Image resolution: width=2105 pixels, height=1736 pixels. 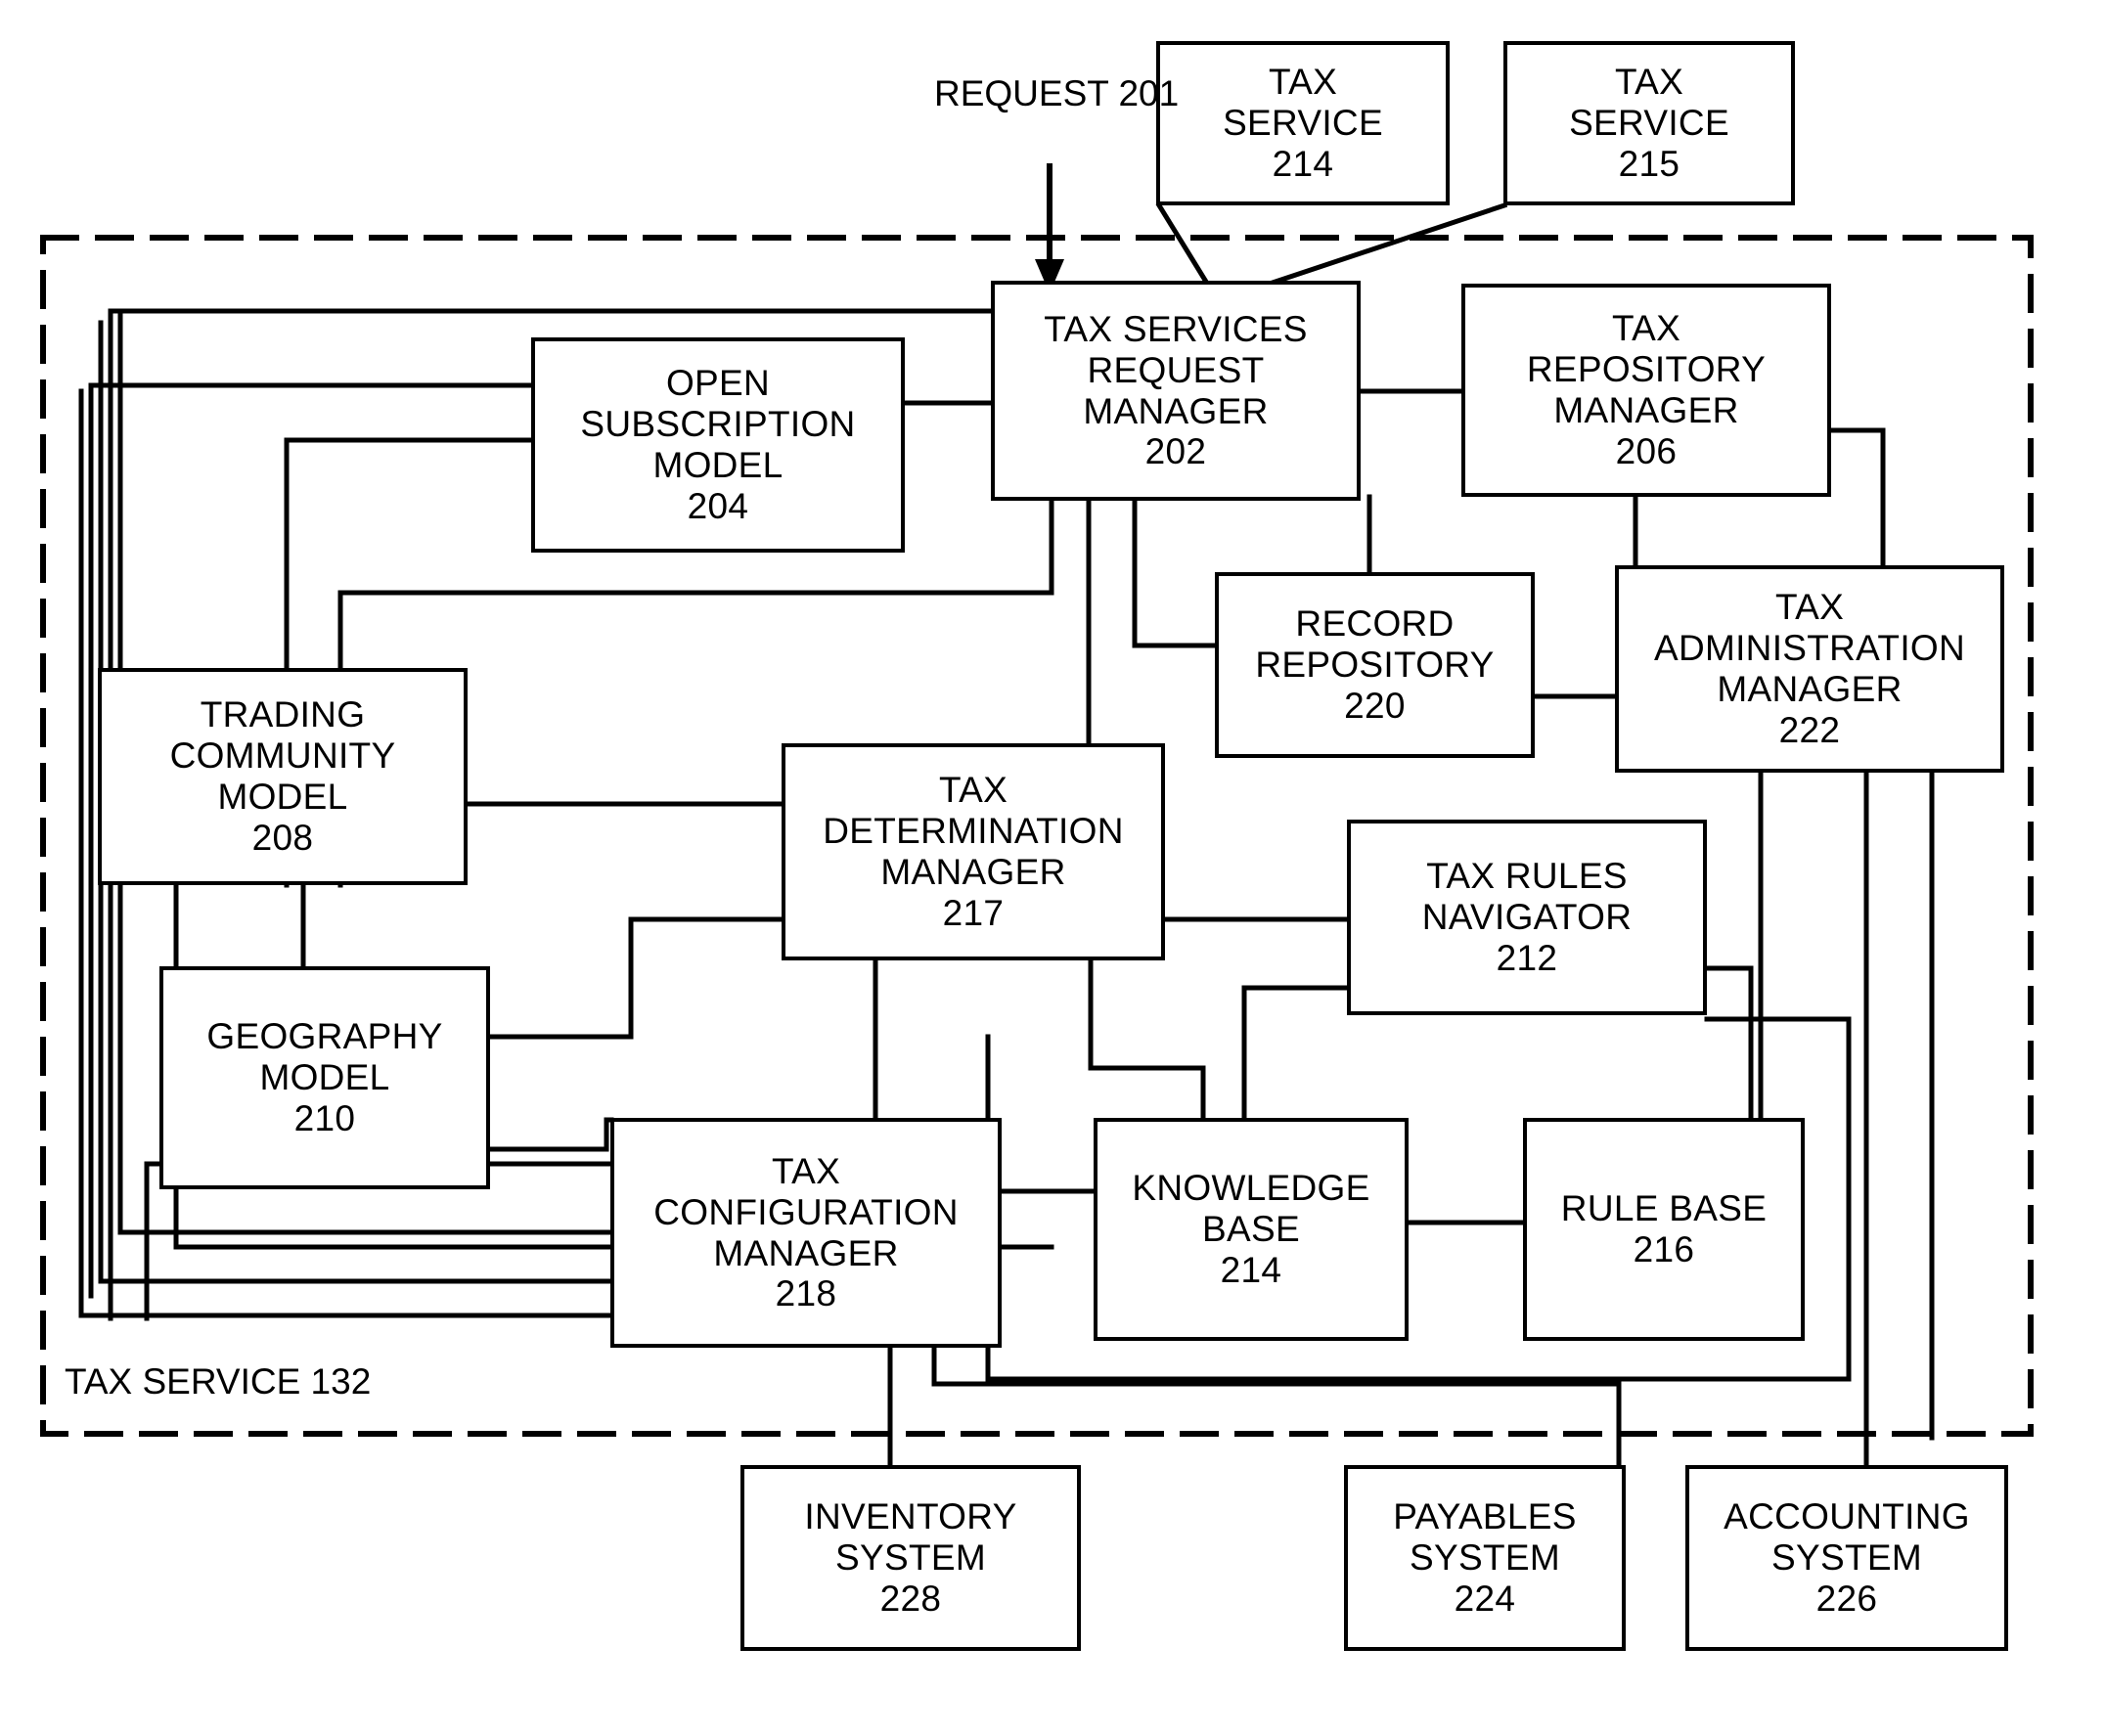 What do you see at coordinates (1646, 450) in the screenshot?
I see `node-line: 206` at bounding box center [1646, 450].